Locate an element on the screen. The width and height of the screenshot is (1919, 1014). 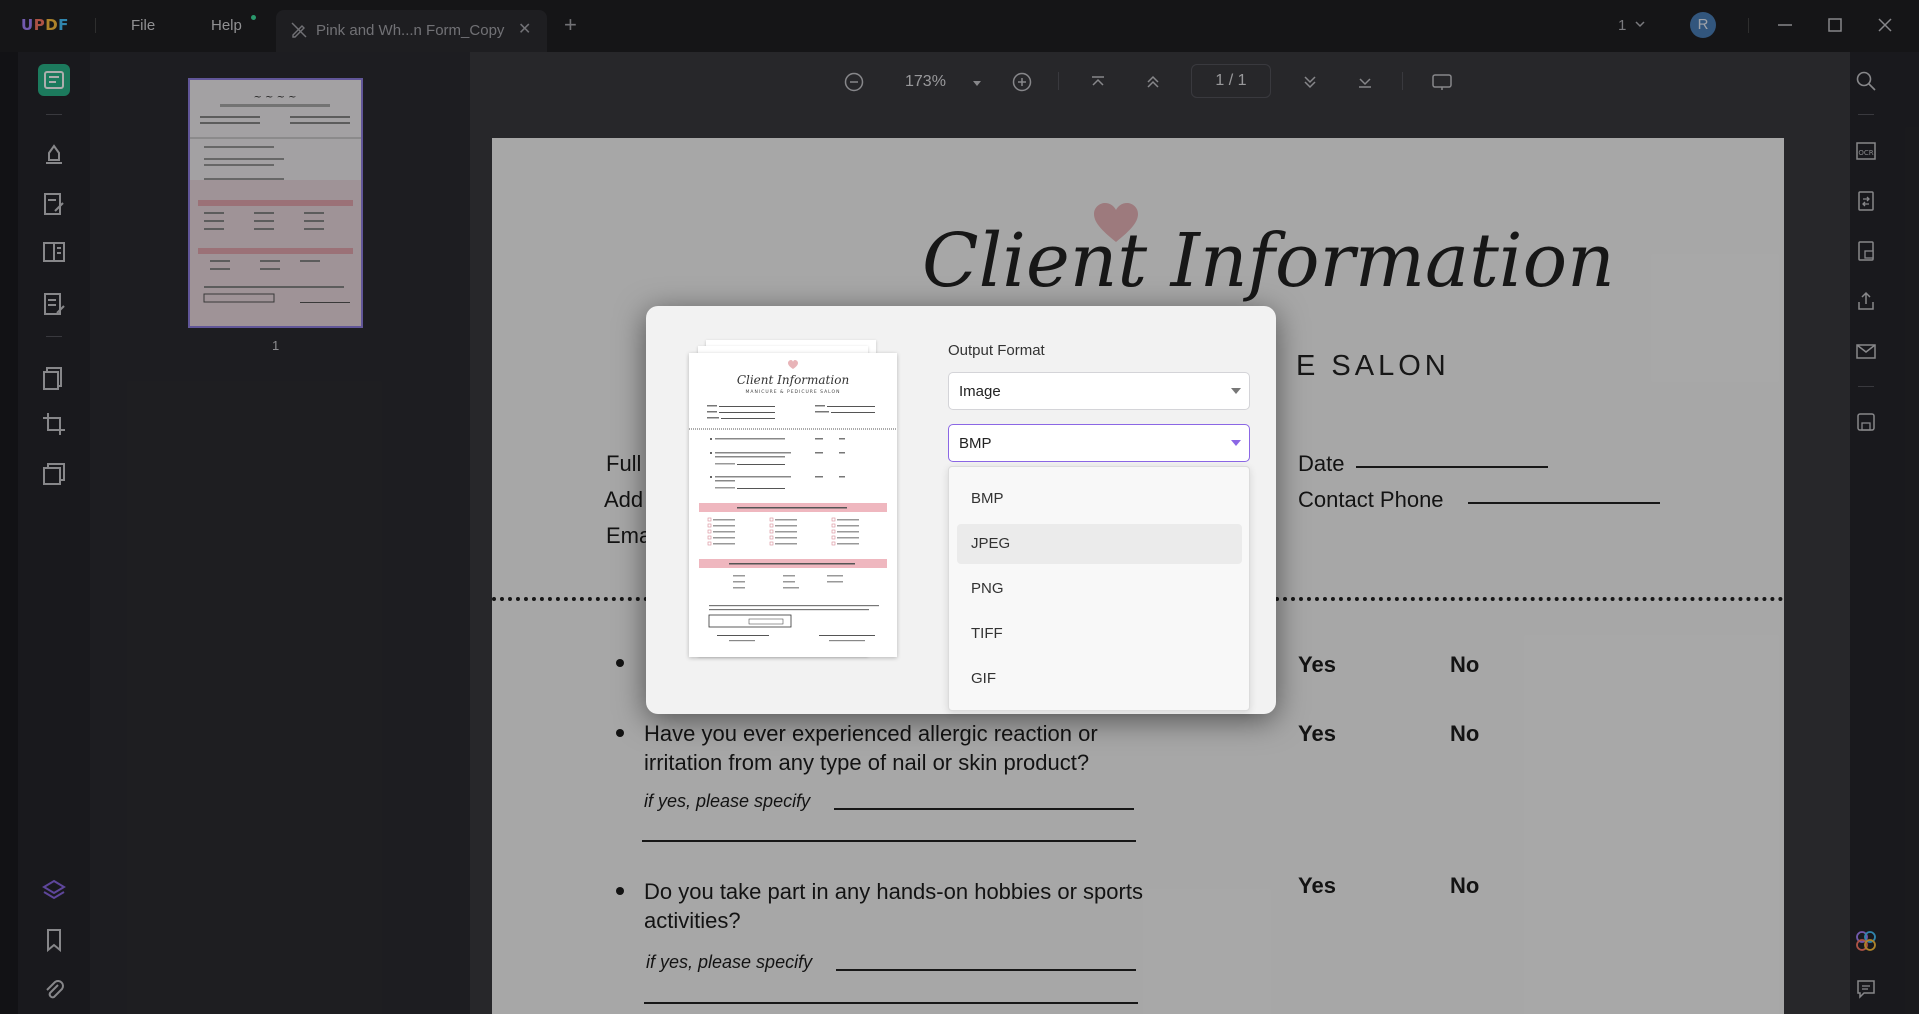
output-format-value: Image is located at coordinates (980, 391).